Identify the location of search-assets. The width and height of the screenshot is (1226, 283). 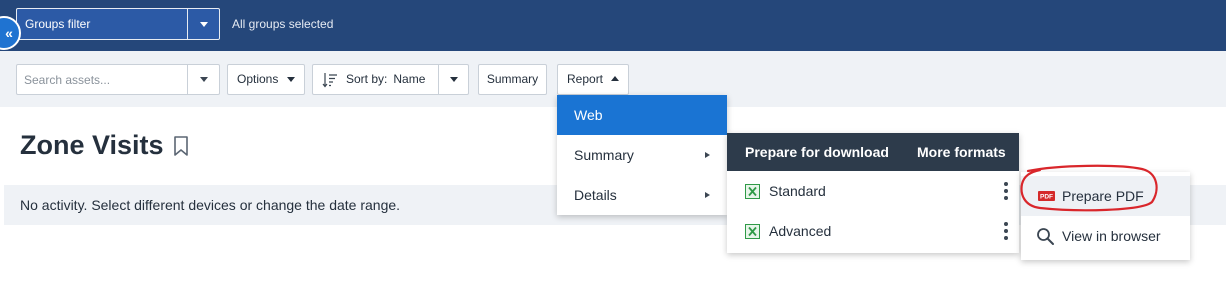
(118, 79).